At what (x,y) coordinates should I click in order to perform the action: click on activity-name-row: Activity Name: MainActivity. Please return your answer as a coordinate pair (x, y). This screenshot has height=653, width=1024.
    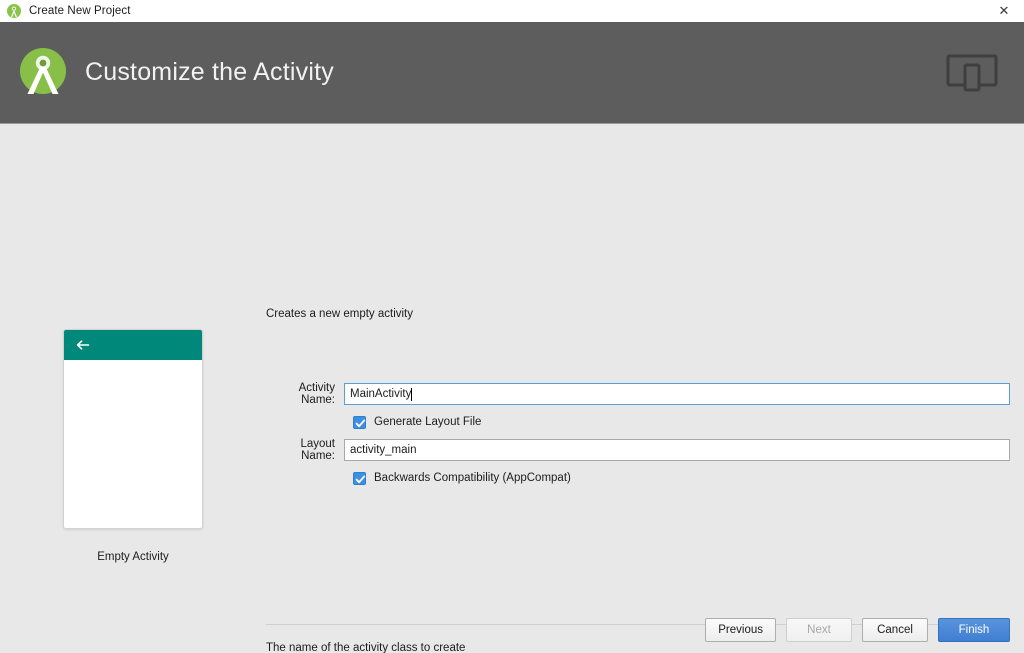
    Looking at the image, I should click on (638, 394).